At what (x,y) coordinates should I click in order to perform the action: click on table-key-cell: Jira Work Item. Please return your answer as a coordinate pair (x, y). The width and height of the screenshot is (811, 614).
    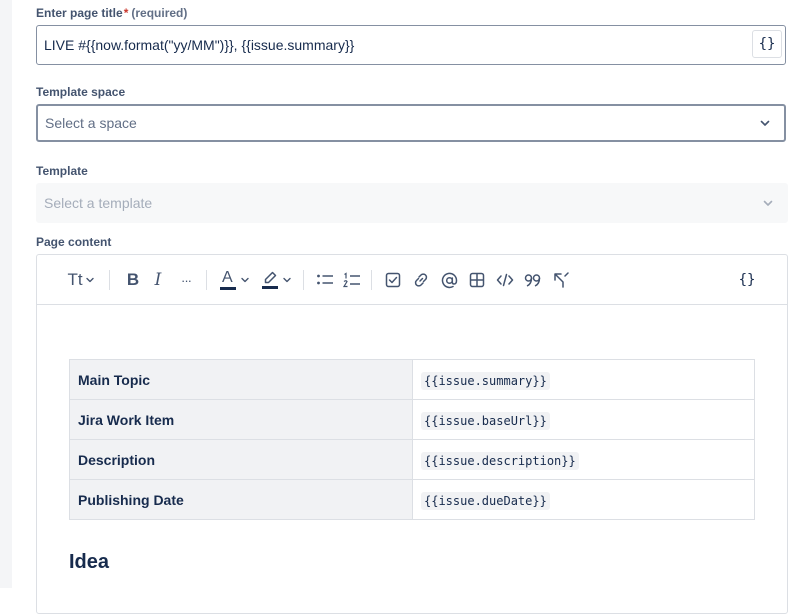
    Looking at the image, I should click on (241, 419).